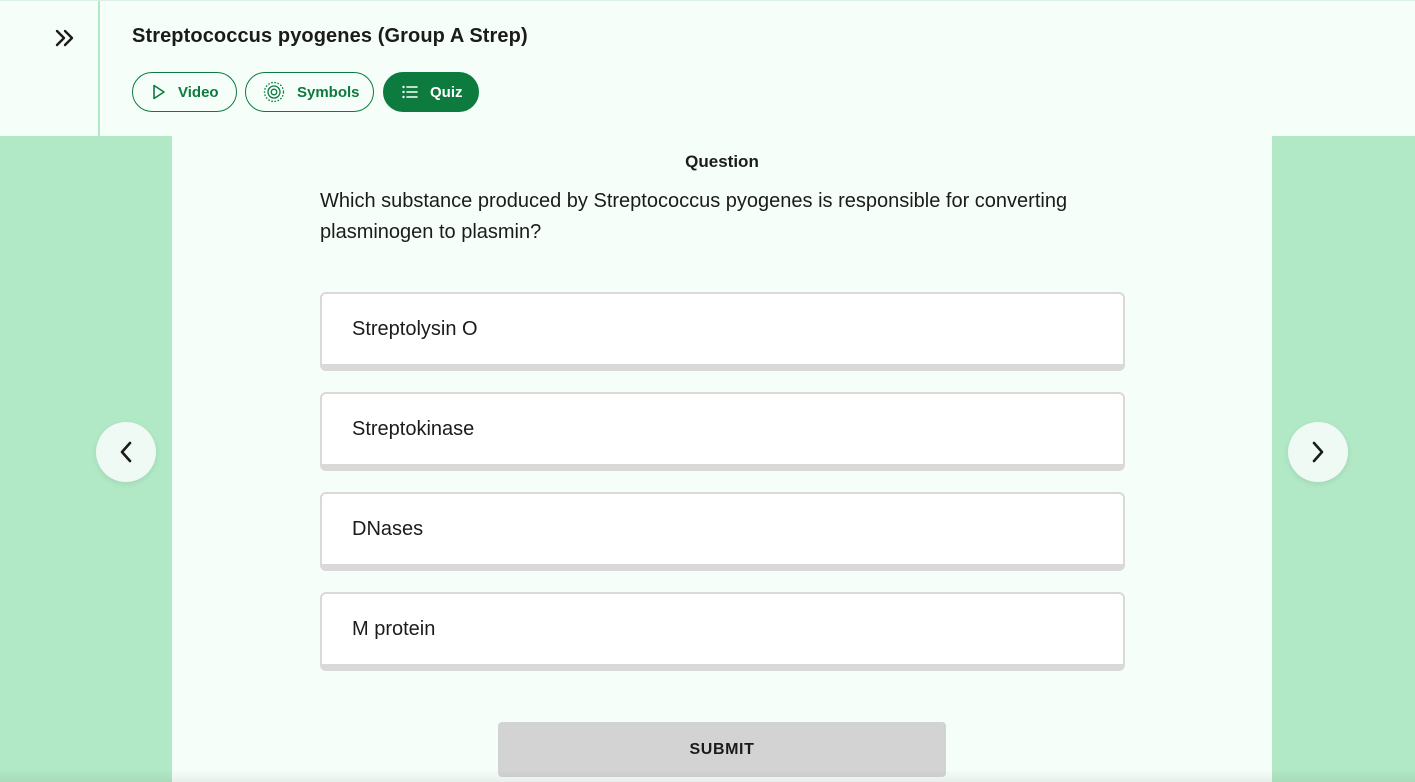  What do you see at coordinates (328, 92) in the screenshot?
I see `tab-symbols-label: Symbols` at bounding box center [328, 92].